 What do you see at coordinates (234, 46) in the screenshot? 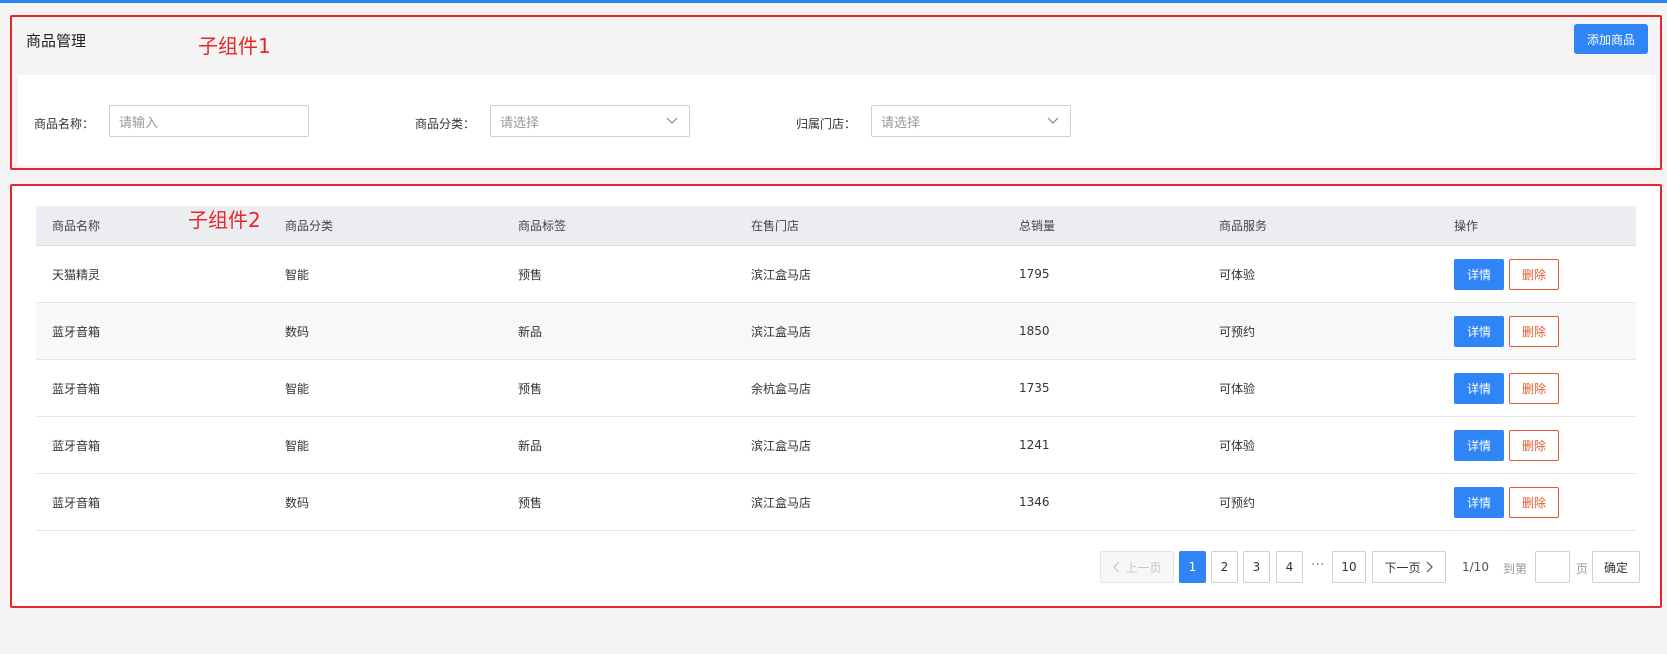
I see `annotation-label-1: 子组件1` at bounding box center [234, 46].